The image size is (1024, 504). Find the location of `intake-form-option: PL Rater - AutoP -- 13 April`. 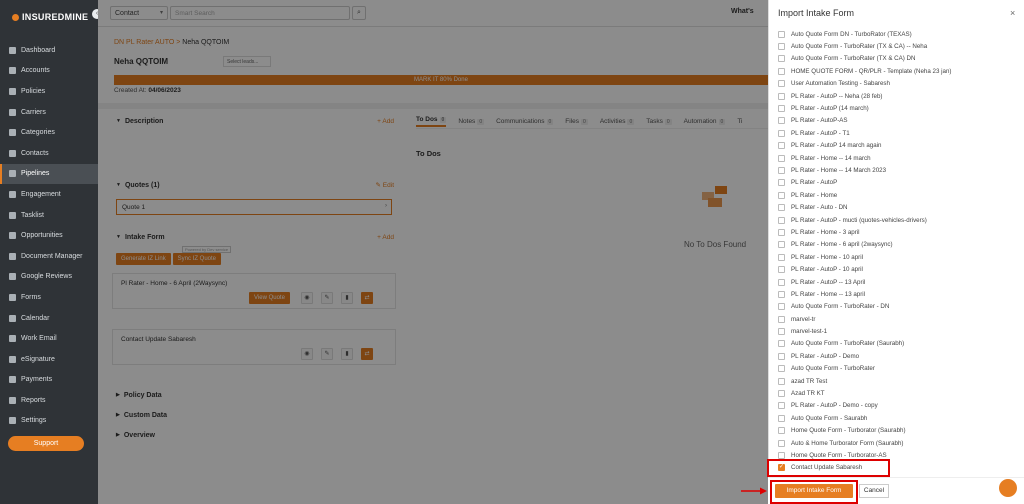

intake-form-option: PL Rater - AutoP -- 13 April is located at coordinates (898, 282).